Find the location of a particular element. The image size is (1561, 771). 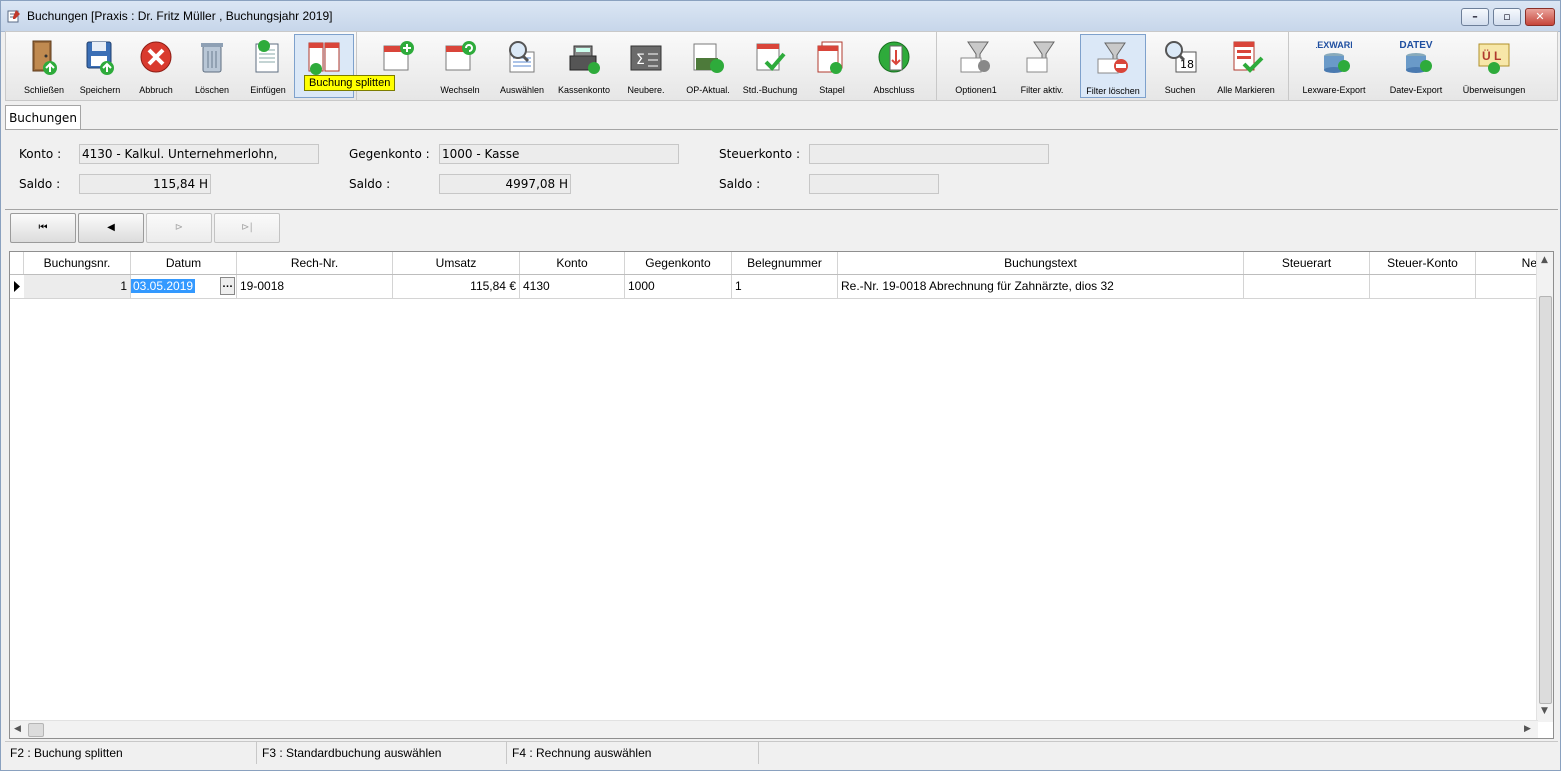

header-ne: Ne is located at coordinates (1508, 263).